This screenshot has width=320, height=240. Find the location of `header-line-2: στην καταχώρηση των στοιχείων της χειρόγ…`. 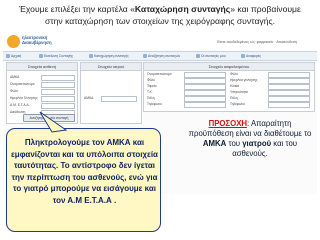

header-line-2: στην καταχώρηση των στοιχείων της χειρόγ… is located at coordinates (160, 21).